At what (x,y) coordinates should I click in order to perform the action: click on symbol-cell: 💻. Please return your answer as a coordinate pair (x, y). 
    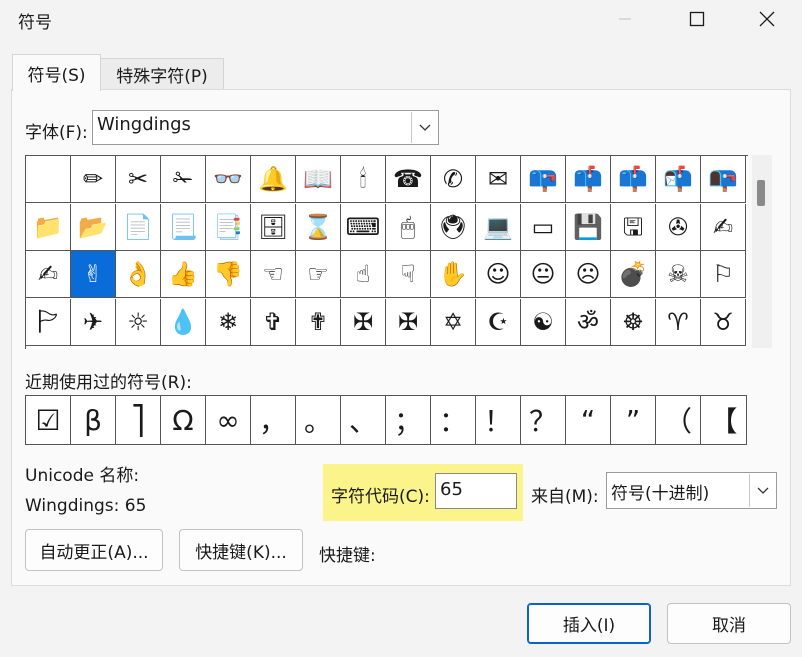
    Looking at the image, I should click on (498, 227).